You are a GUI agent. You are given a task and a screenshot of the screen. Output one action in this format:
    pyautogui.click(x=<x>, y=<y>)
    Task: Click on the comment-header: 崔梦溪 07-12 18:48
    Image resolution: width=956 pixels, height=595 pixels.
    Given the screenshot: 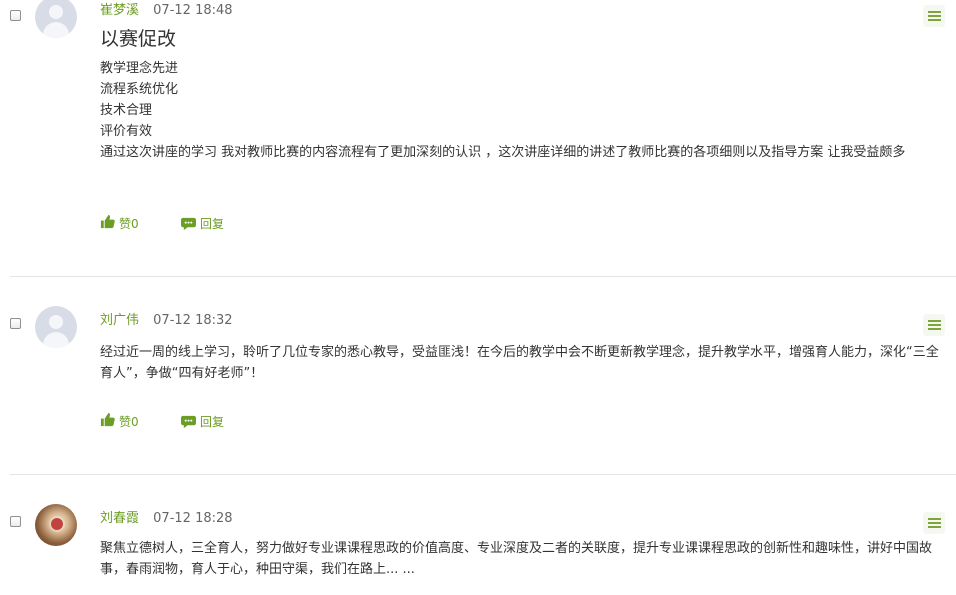 What is the action you would take?
    pyautogui.click(x=166, y=11)
    